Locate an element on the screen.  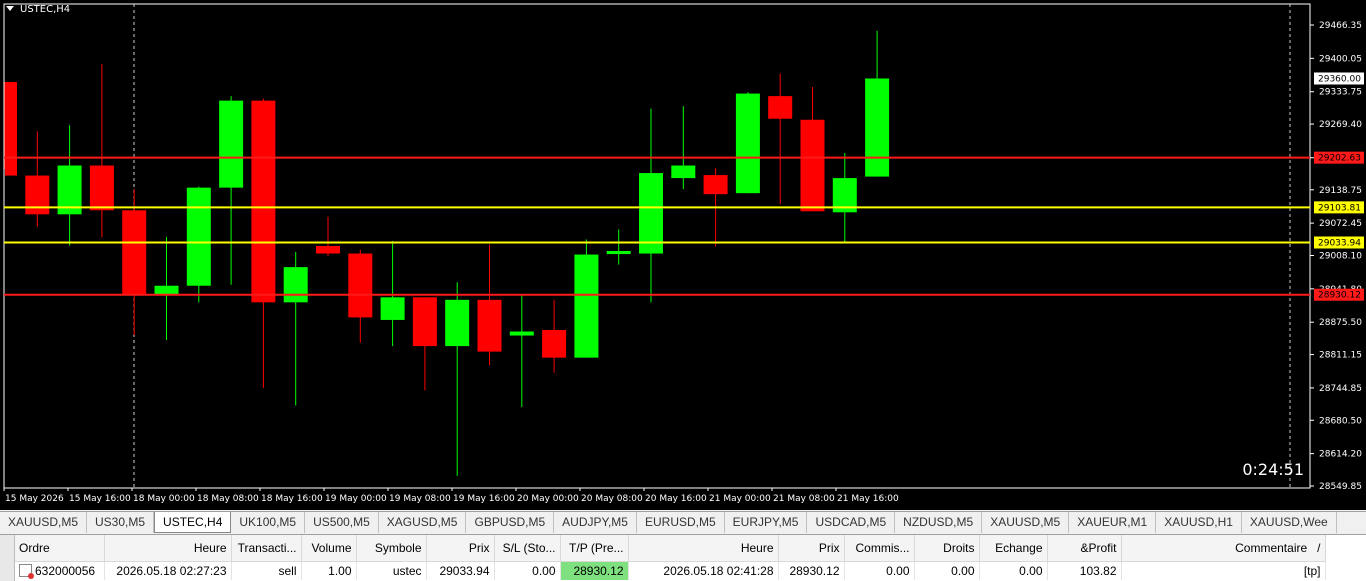
tab-us500-m5: US500,M5 is located at coordinates (342, 522).